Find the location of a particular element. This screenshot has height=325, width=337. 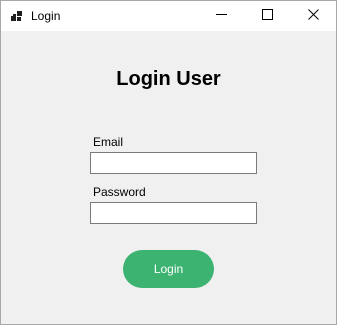

password-label: Password is located at coordinates (119, 192).